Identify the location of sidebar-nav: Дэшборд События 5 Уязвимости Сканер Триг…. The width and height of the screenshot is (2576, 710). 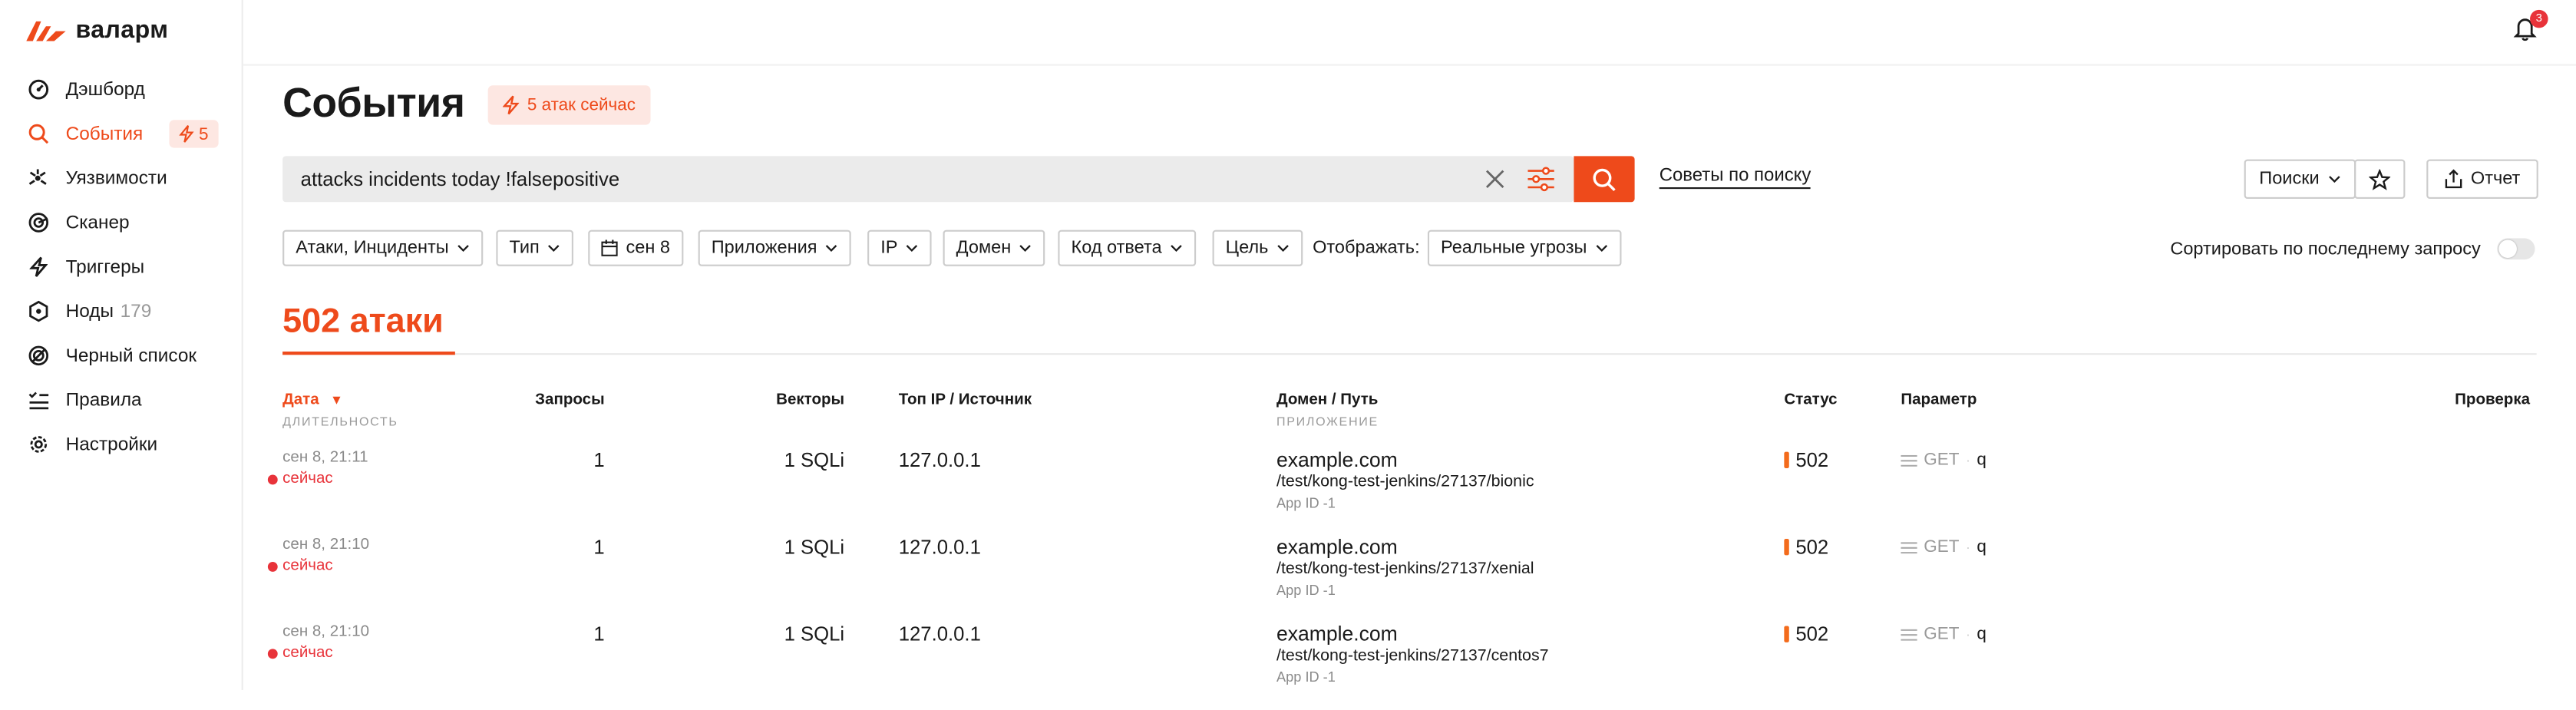
(121, 267).